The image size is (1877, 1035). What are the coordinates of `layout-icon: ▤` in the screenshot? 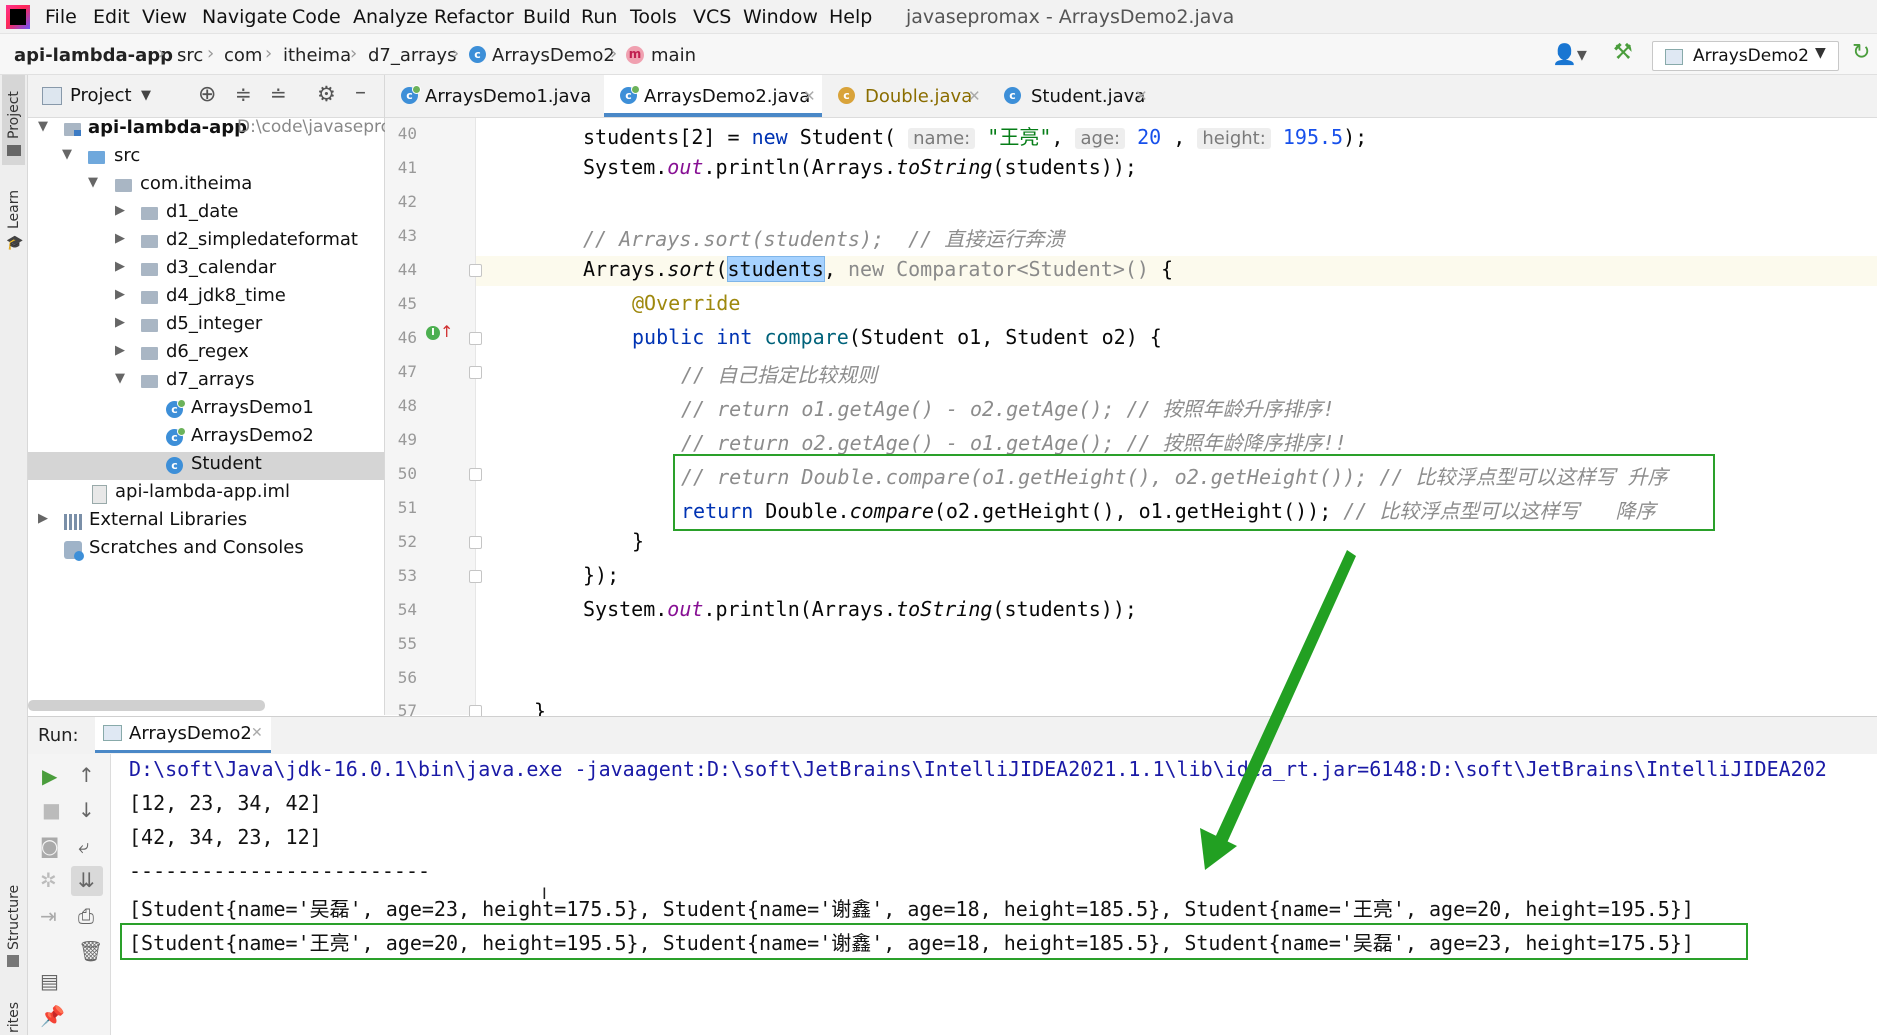 It's located at (49, 981).